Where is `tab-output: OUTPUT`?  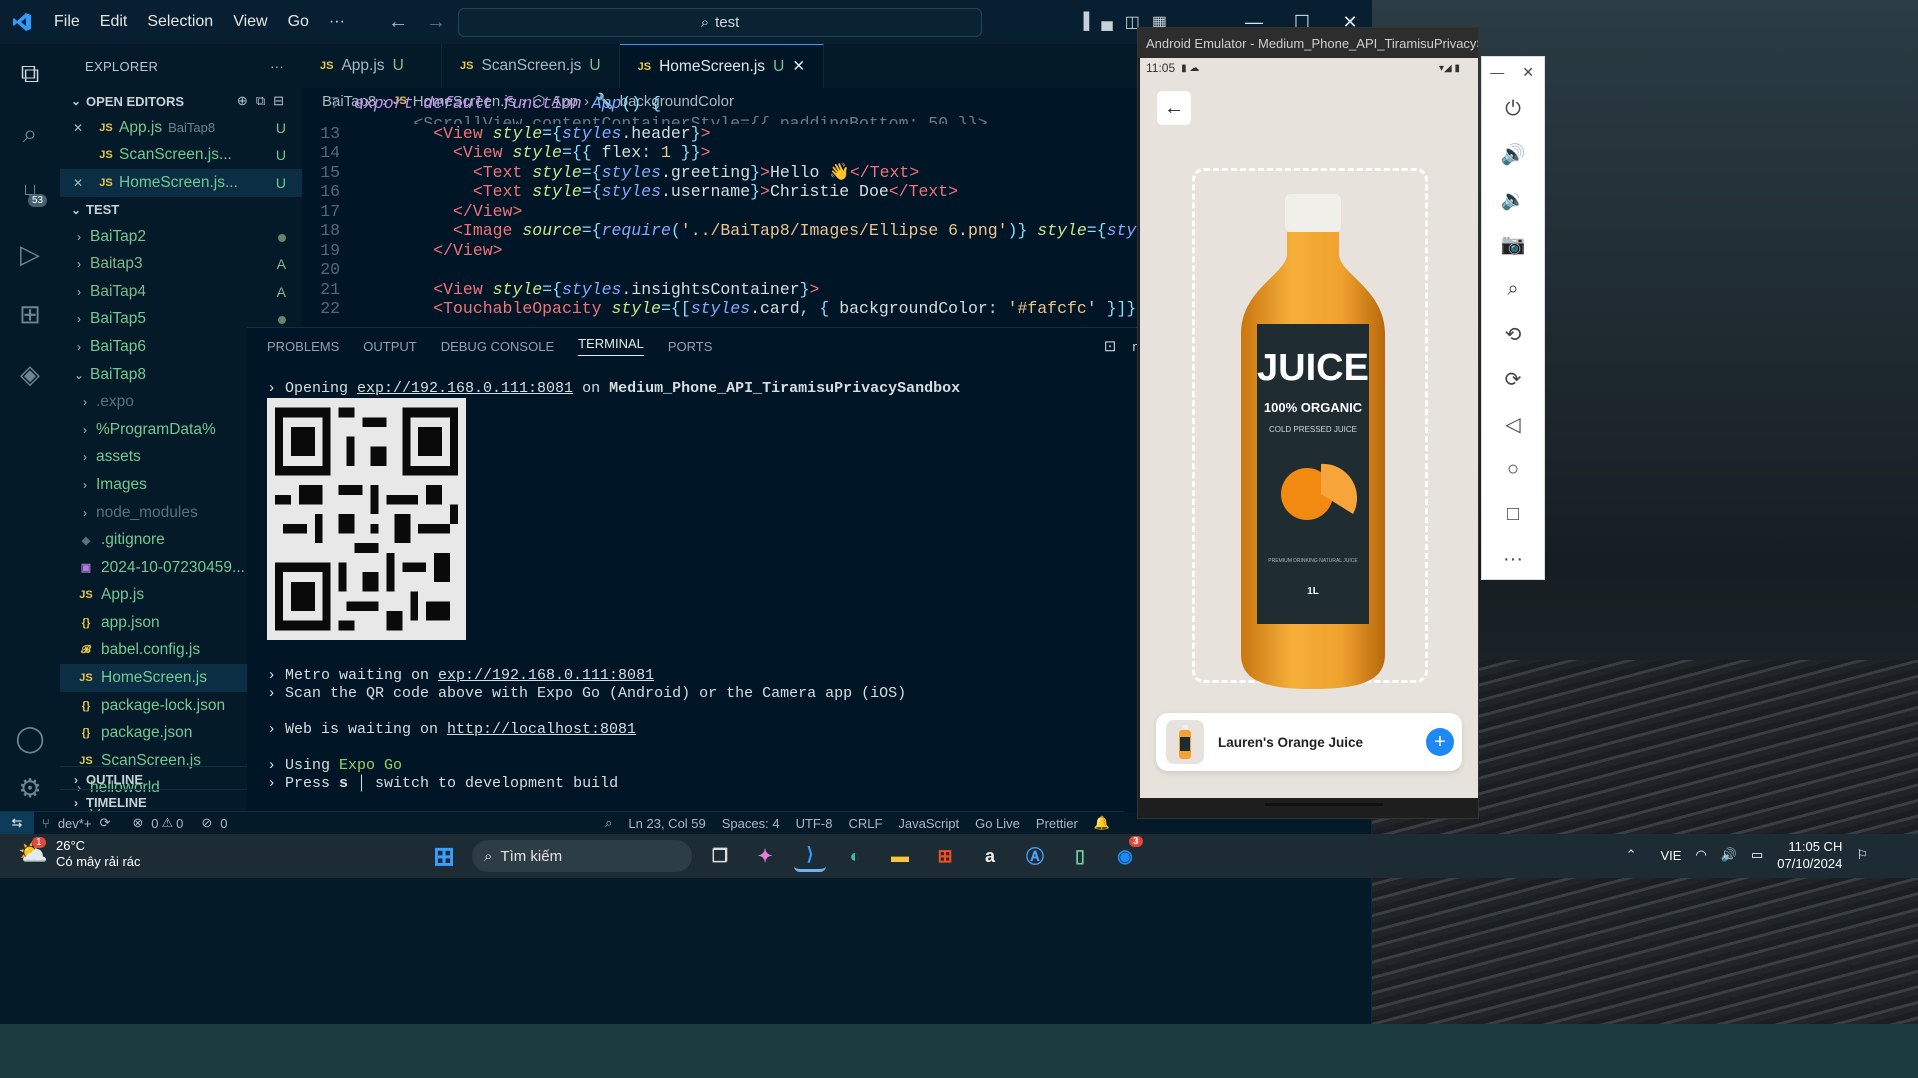
tab-output: OUTPUT is located at coordinates (389, 346).